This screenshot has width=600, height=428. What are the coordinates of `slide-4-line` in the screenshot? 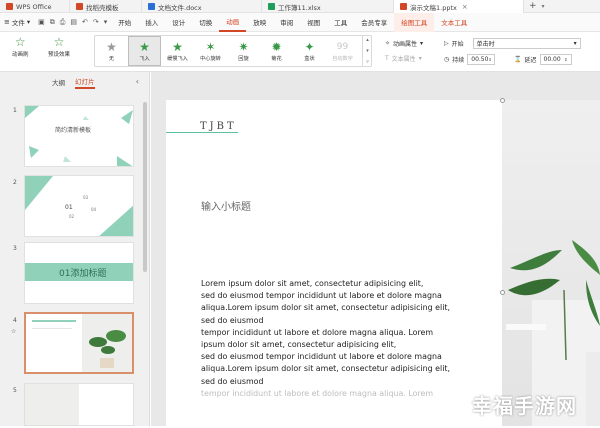 It's located at (54, 321).